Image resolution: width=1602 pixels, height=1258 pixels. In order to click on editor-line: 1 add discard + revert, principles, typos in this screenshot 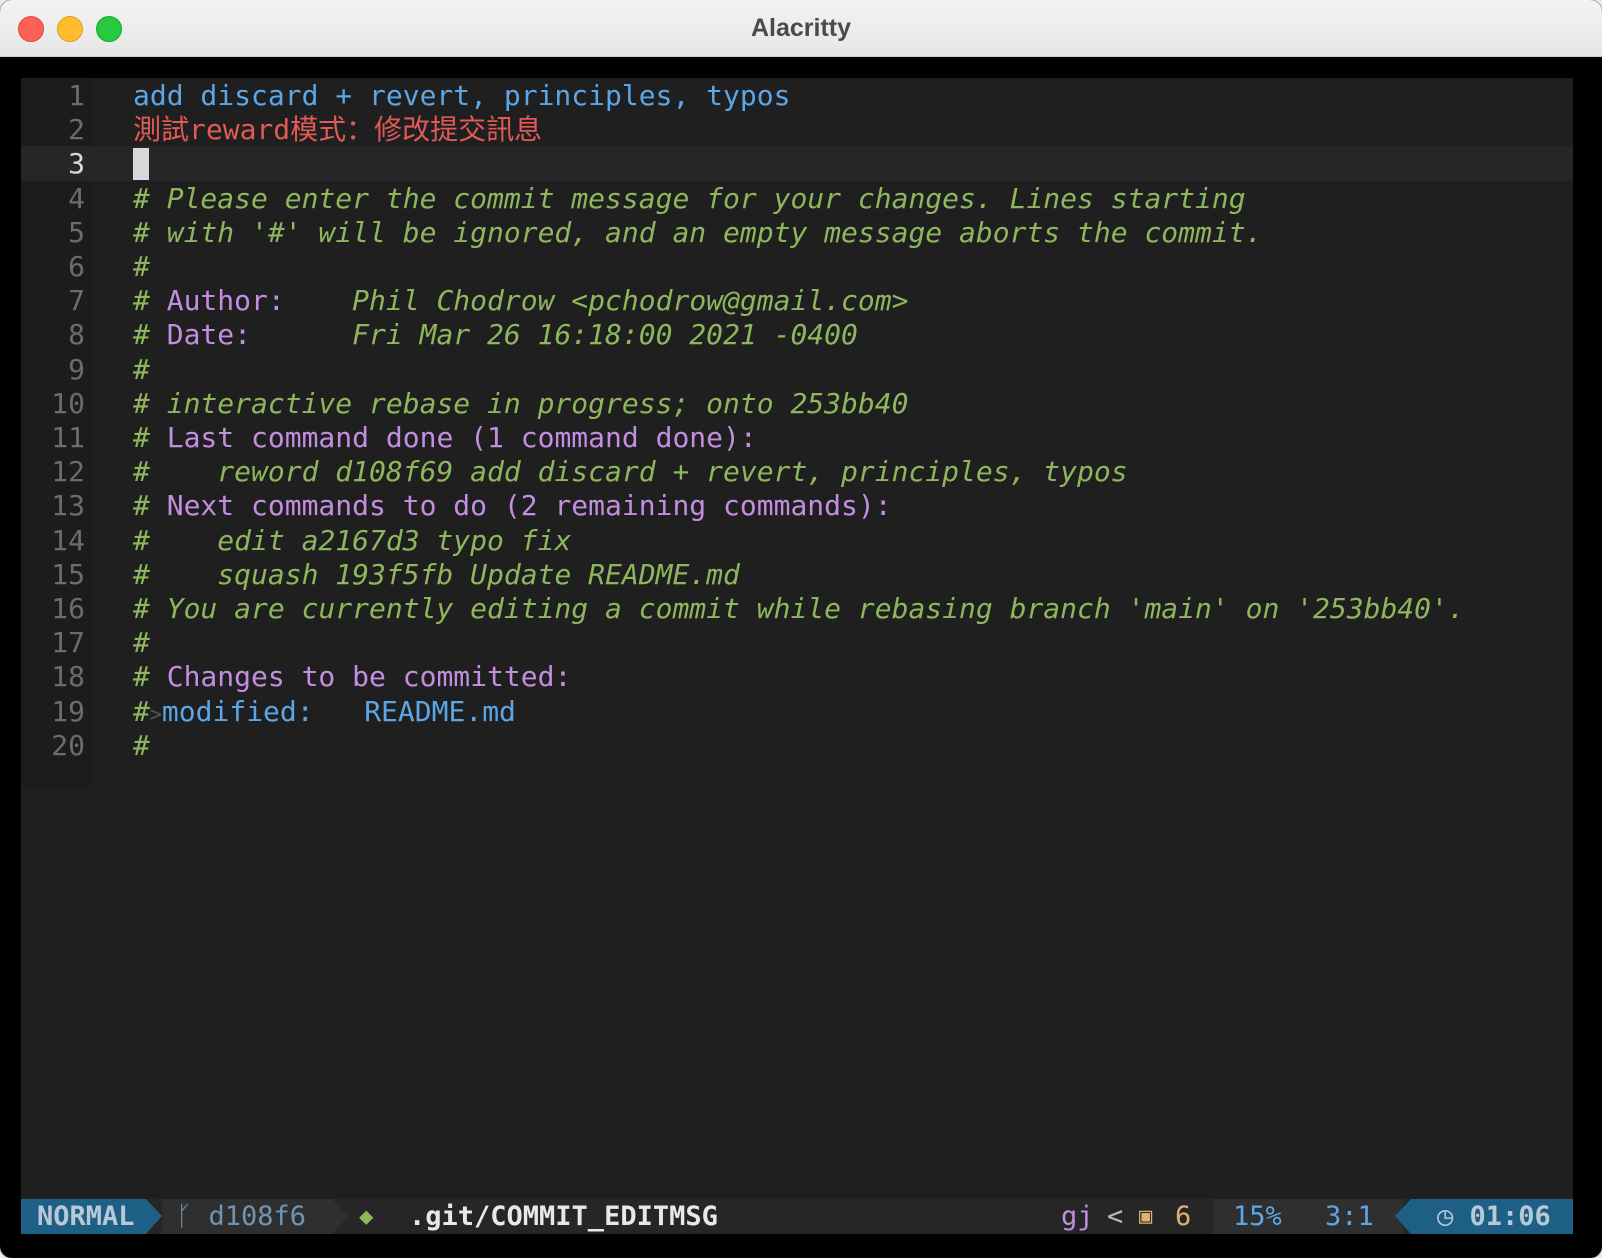, I will do `click(797, 95)`.